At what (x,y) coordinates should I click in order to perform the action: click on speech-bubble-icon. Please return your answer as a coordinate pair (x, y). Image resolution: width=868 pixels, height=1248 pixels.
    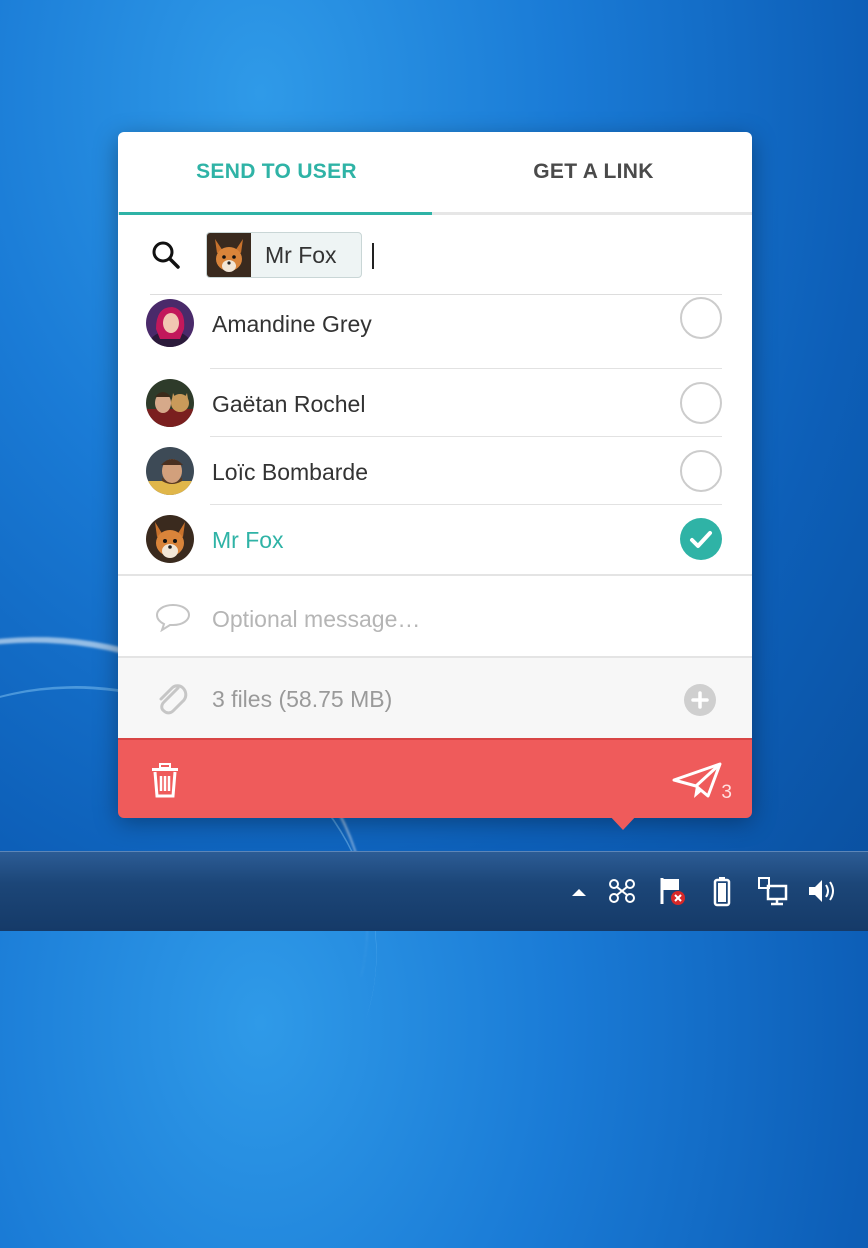
    Looking at the image, I should click on (173, 617).